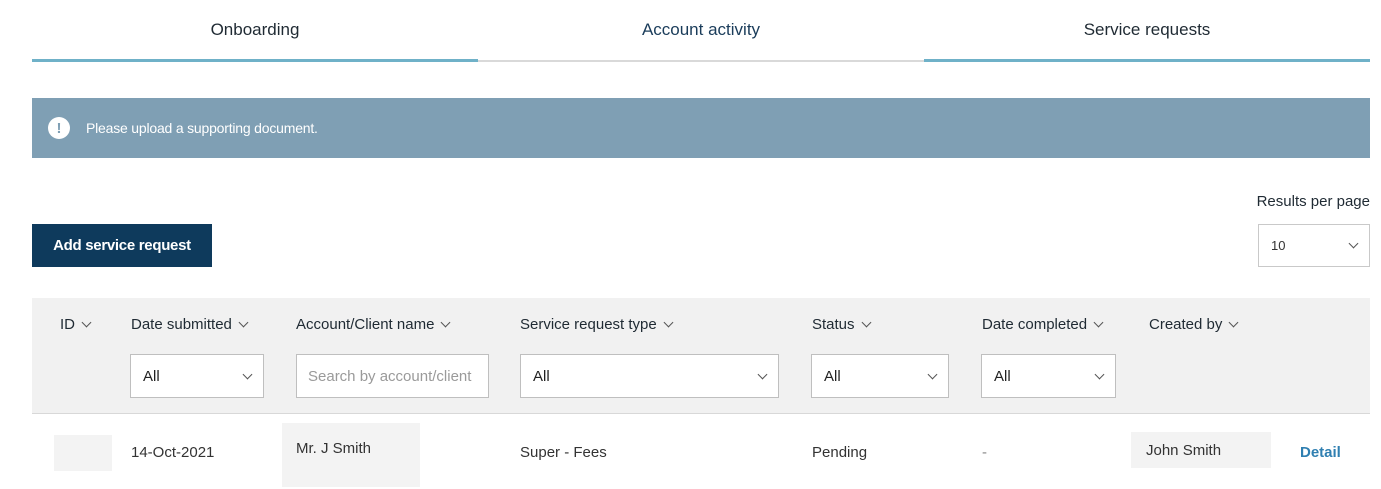 The height and width of the screenshot is (489, 1381). Describe the element at coordinates (1035, 324) in the screenshot. I see `column-label: Date completed` at that location.